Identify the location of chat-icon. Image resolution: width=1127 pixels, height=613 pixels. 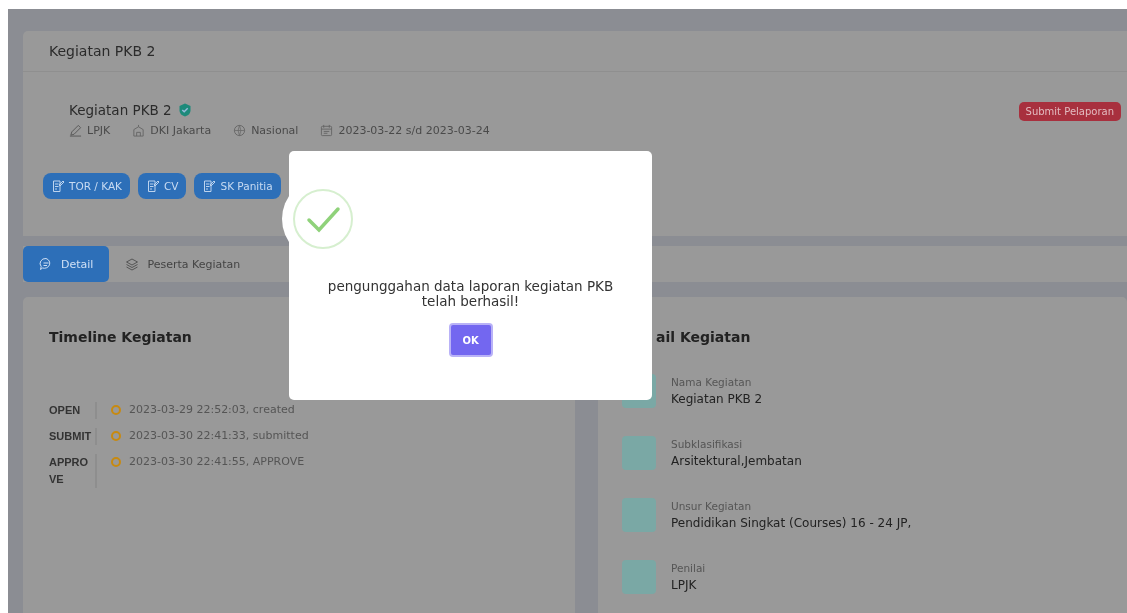
(46, 264).